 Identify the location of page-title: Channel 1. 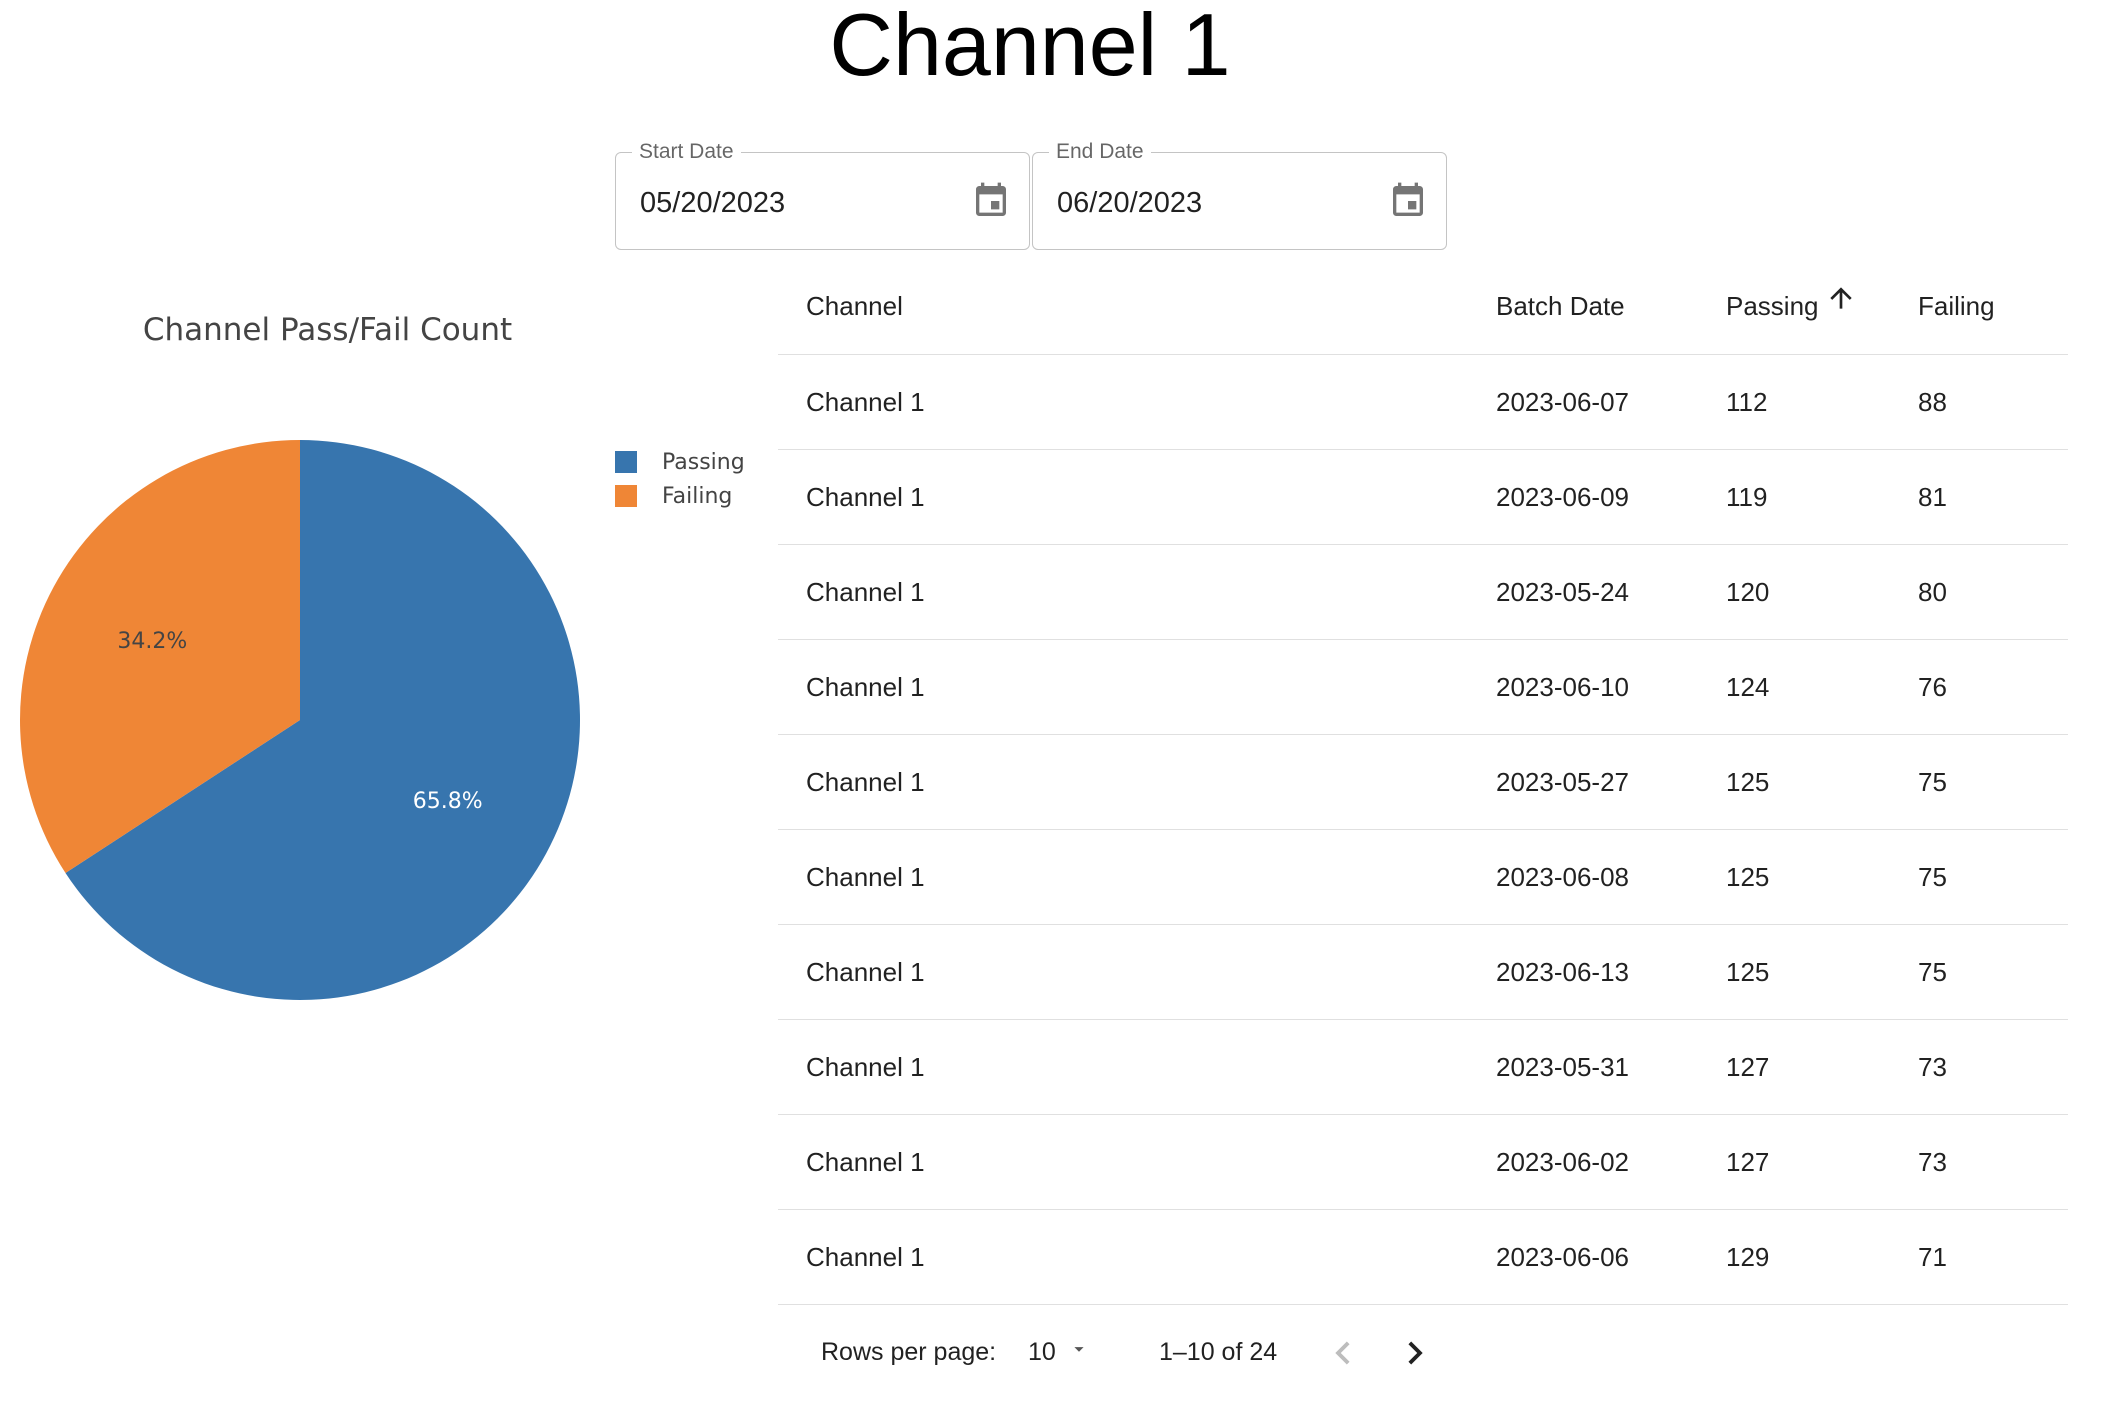
(1030, 47).